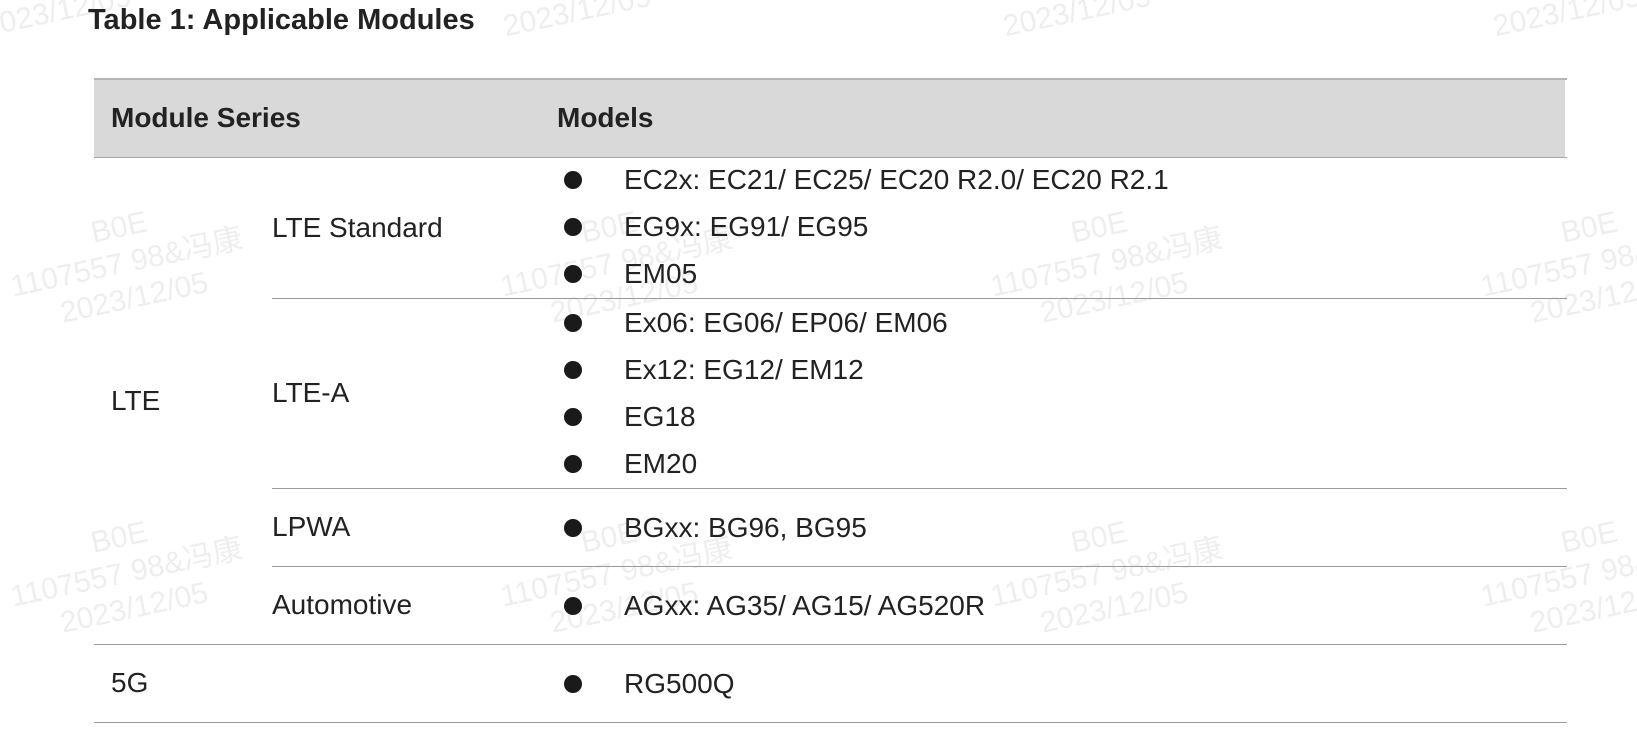  I want to click on list-item: AGxx: AG35/ AG15/ AG520R, so click(1063, 605).